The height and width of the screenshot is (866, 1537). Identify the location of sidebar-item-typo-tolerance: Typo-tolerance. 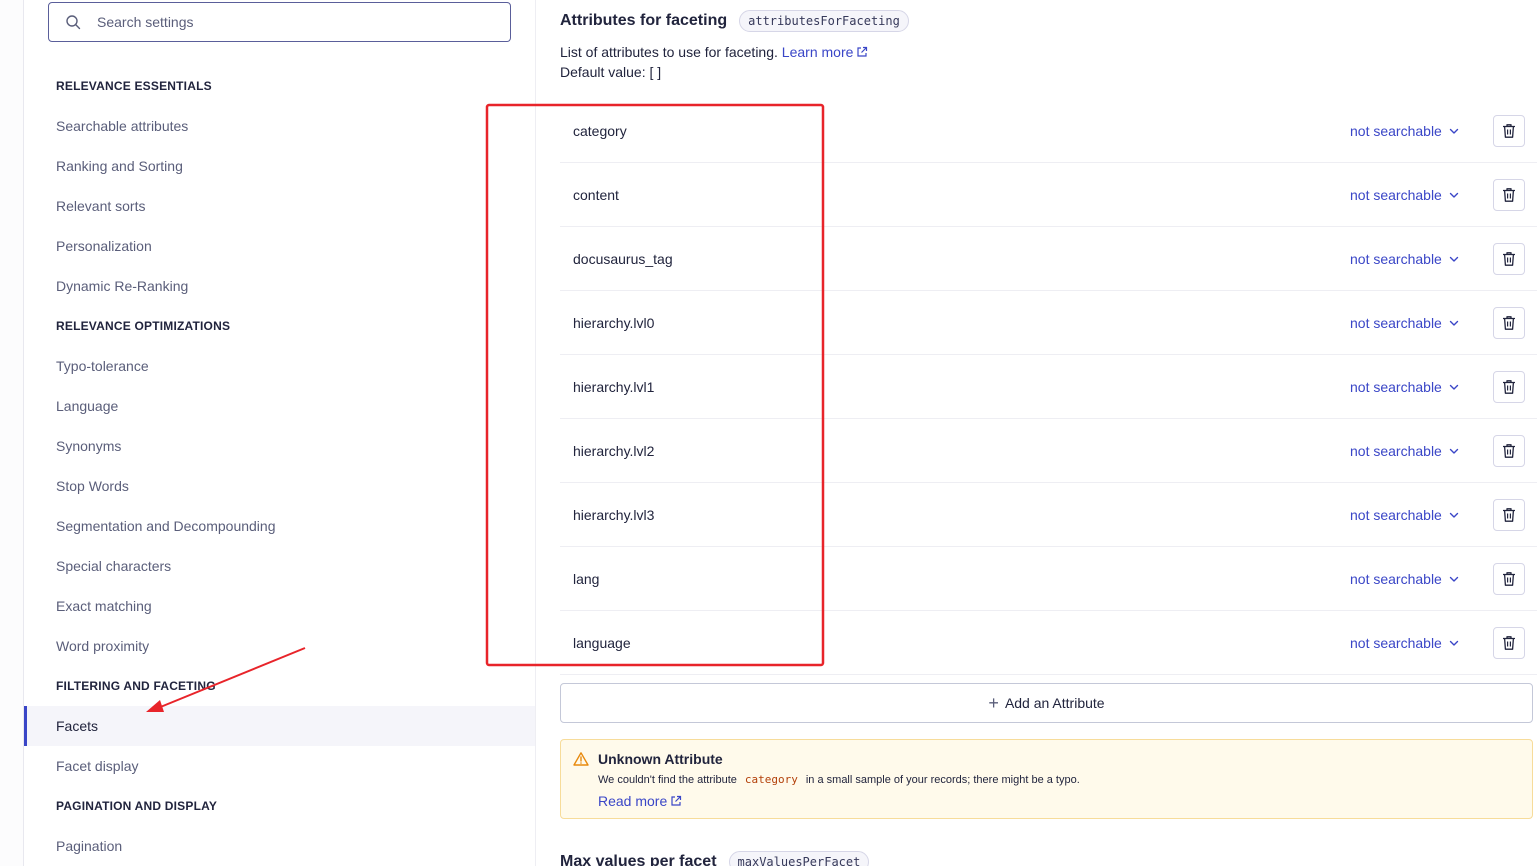
(279, 366).